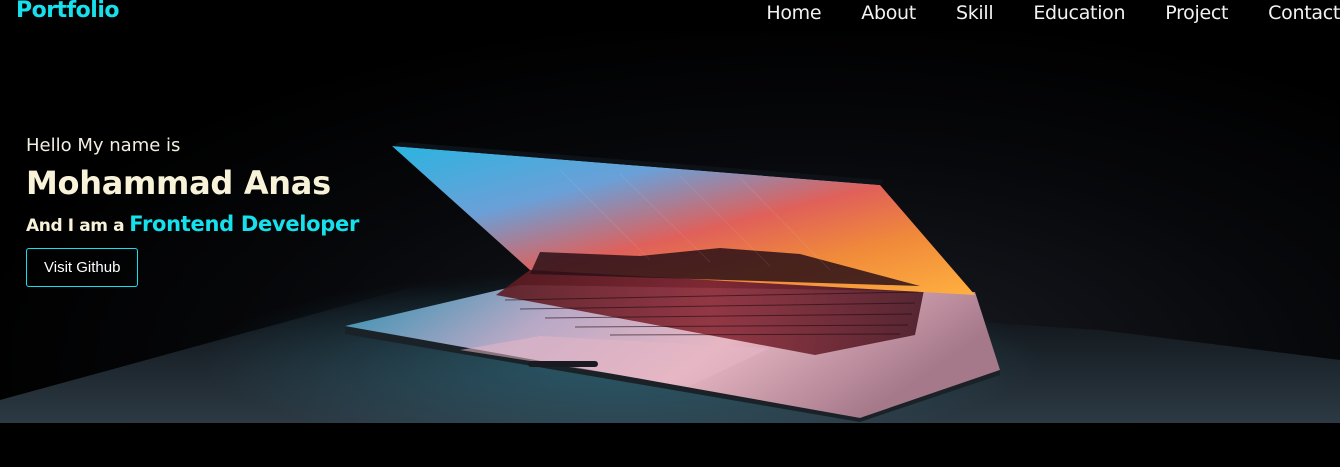 The width and height of the screenshot is (1340, 467). I want to click on role-line: And I am a Frontend Developer, so click(192, 224).